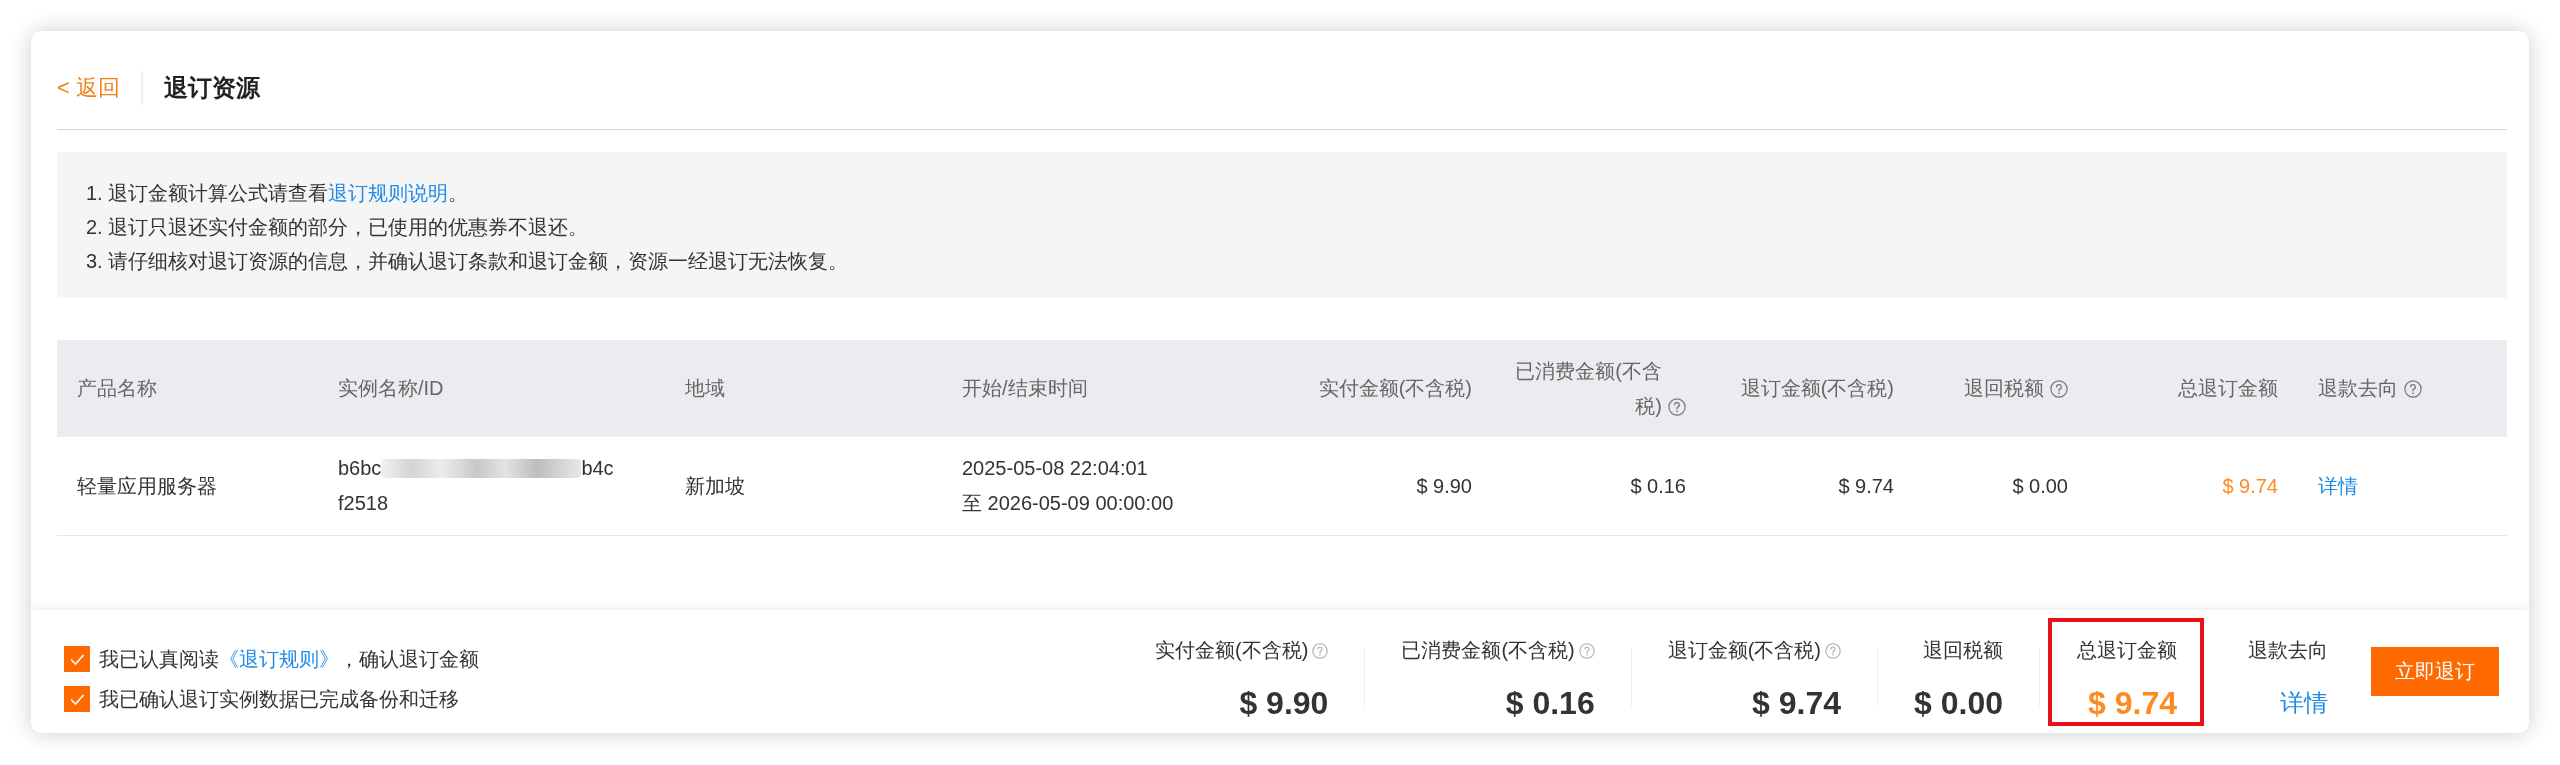 The height and width of the screenshot is (765, 2560). I want to click on column-header: 总退订金额, so click(2228, 388).